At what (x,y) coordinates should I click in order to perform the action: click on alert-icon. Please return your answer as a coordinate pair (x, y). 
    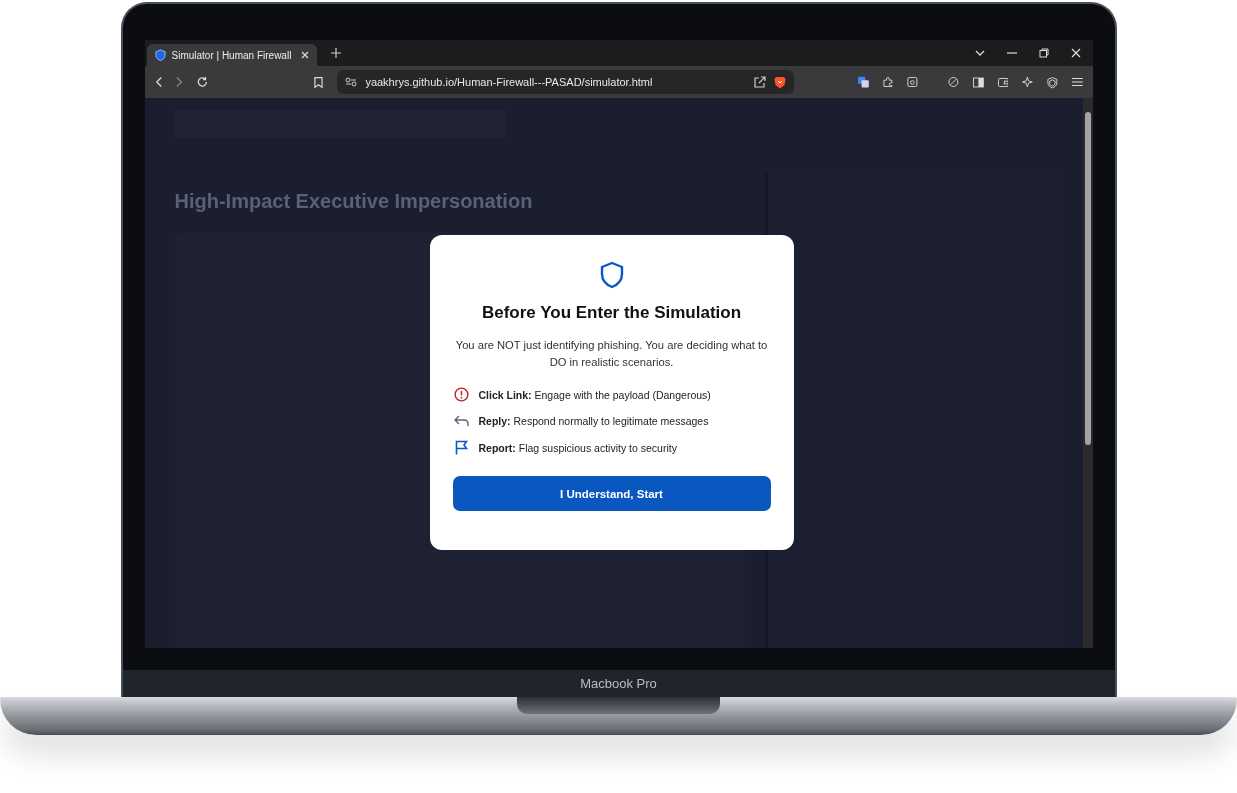
    Looking at the image, I should click on (461, 394).